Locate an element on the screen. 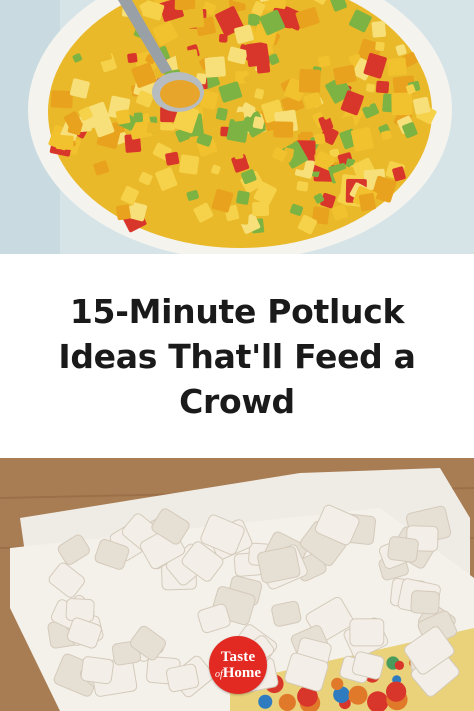 Image resolution: width=474 pixels, height=711 pixels. logo-line1: Taste is located at coordinates (238, 656).